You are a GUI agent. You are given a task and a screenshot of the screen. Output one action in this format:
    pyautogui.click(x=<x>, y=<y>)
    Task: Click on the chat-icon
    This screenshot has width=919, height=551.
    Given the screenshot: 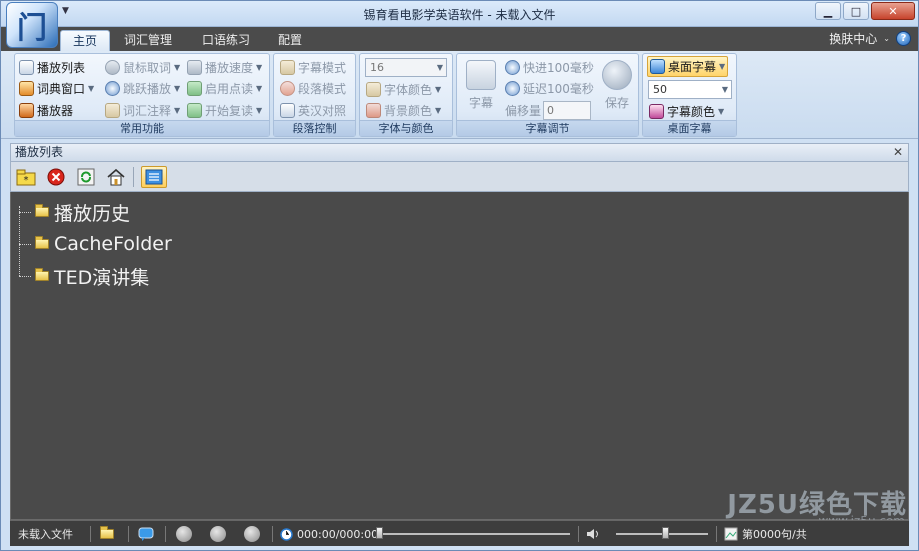 What is the action you would take?
    pyautogui.click(x=146, y=534)
    